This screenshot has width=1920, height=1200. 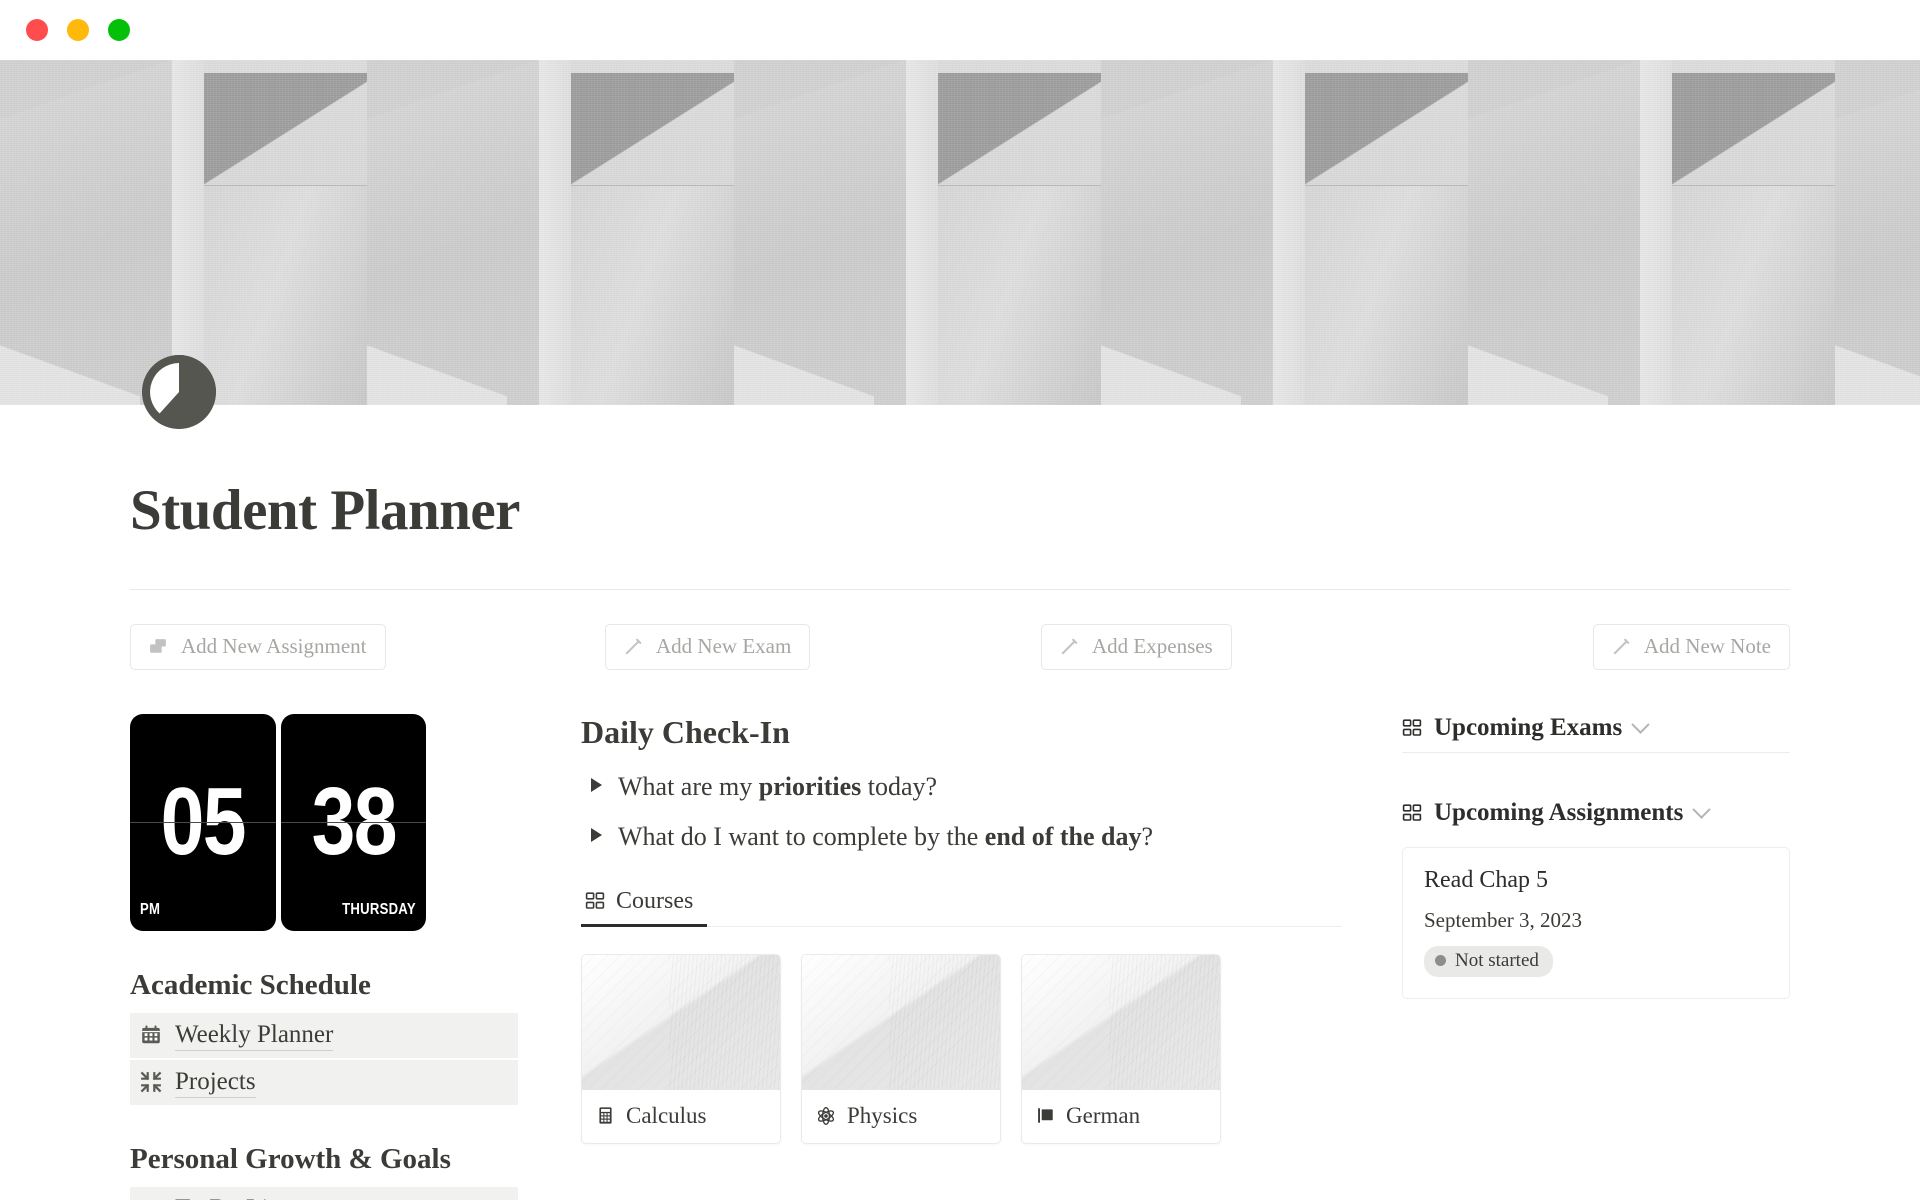 I want to click on action-label: Add New Assignment, so click(x=274, y=645).